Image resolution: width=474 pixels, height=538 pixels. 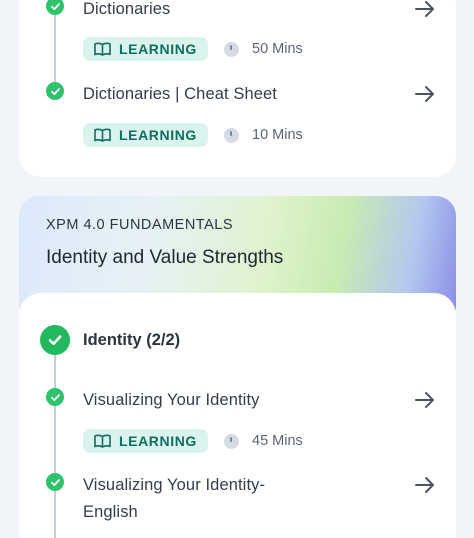 What do you see at coordinates (174, 499) in the screenshot?
I see `lesson-title-visualizing-identity-english: Visualizing Your Identity- English` at bounding box center [174, 499].